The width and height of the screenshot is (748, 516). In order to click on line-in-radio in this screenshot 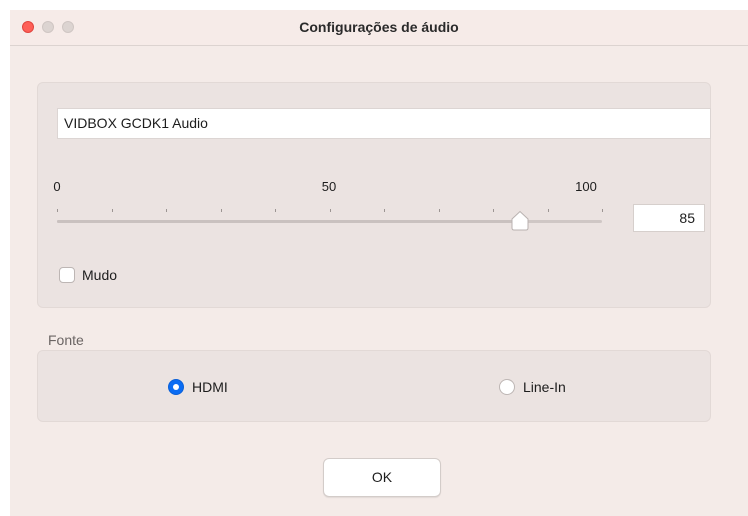, I will do `click(507, 387)`.